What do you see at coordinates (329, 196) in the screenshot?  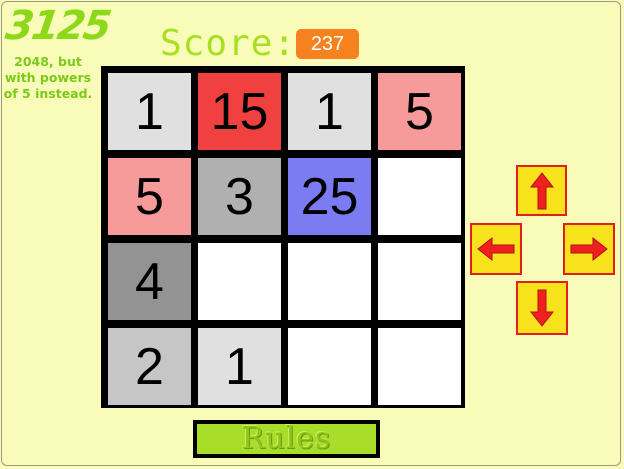 I see `board-tile: 25` at bounding box center [329, 196].